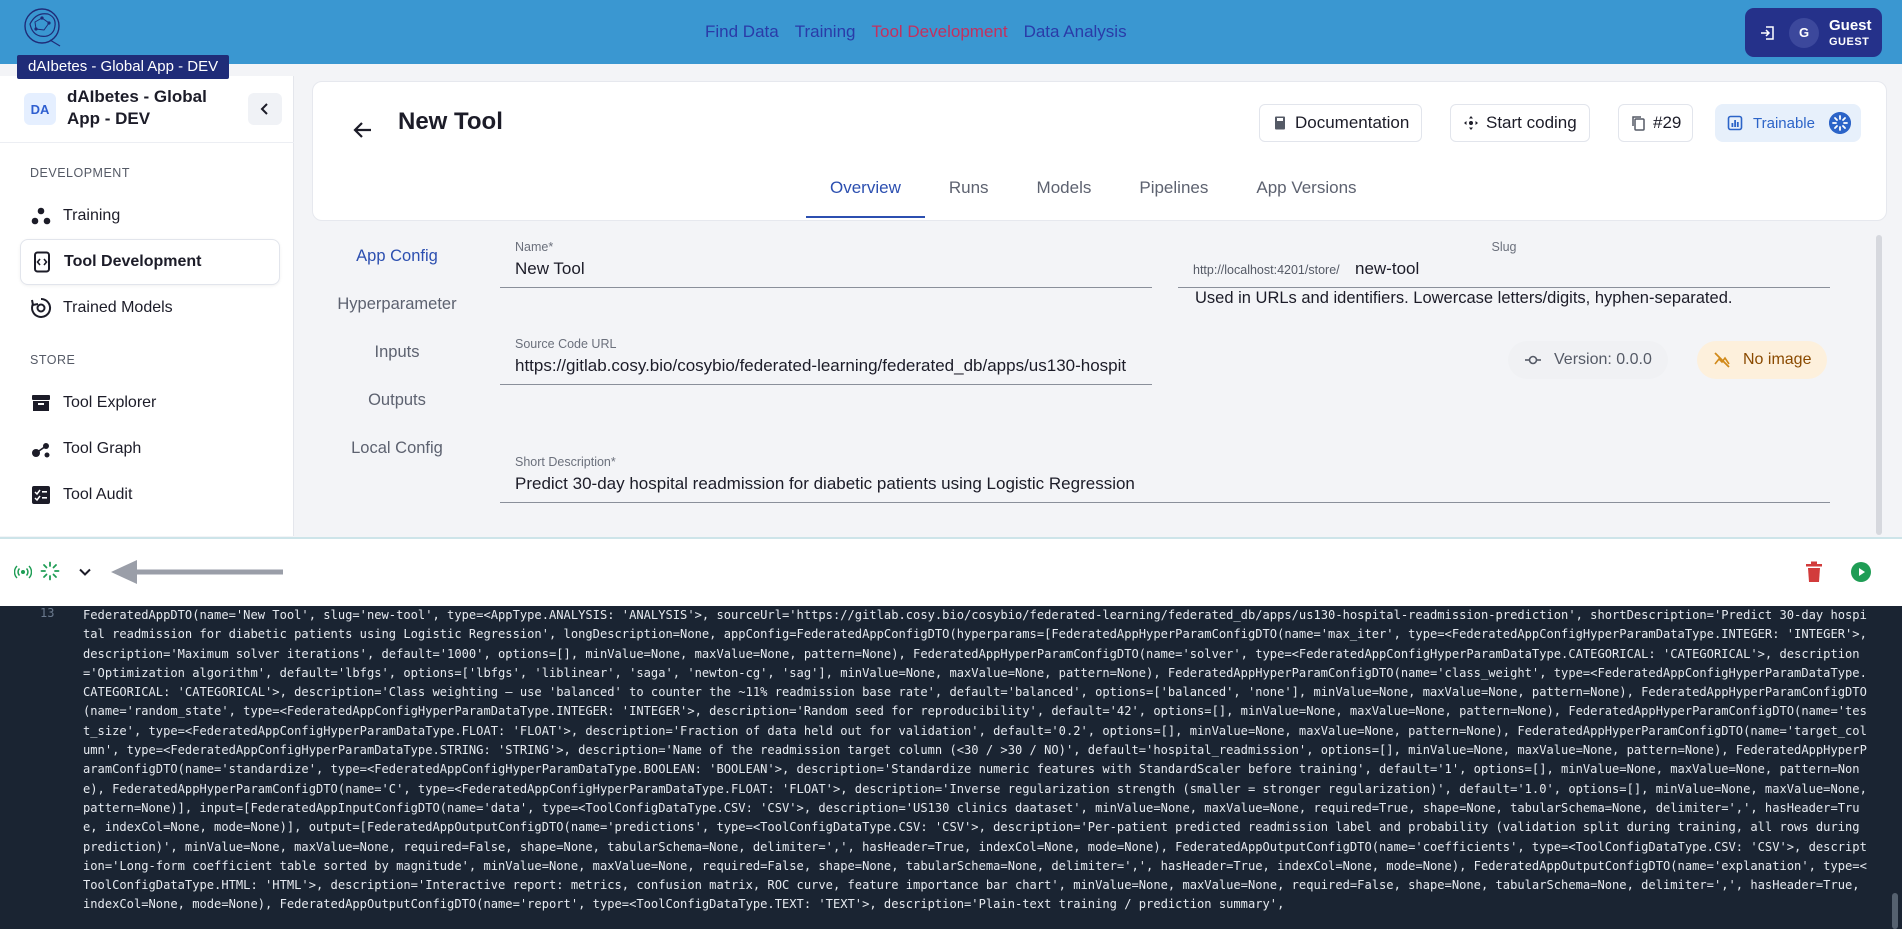  What do you see at coordinates (1504, 247) in the screenshot?
I see `slug-label: Slug` at bounding box center [1504, 247].